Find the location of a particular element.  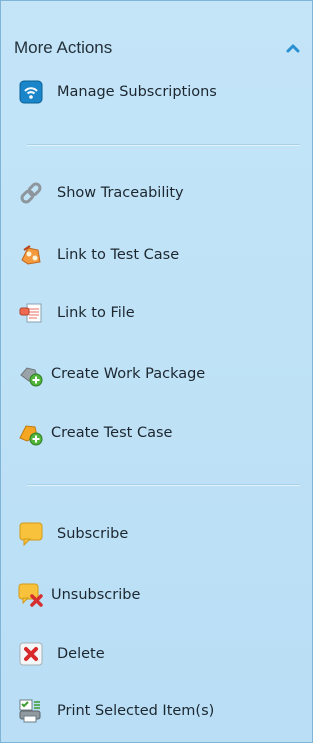

create-test-case-button: Create Test Case is located at coordinates (159, 433).